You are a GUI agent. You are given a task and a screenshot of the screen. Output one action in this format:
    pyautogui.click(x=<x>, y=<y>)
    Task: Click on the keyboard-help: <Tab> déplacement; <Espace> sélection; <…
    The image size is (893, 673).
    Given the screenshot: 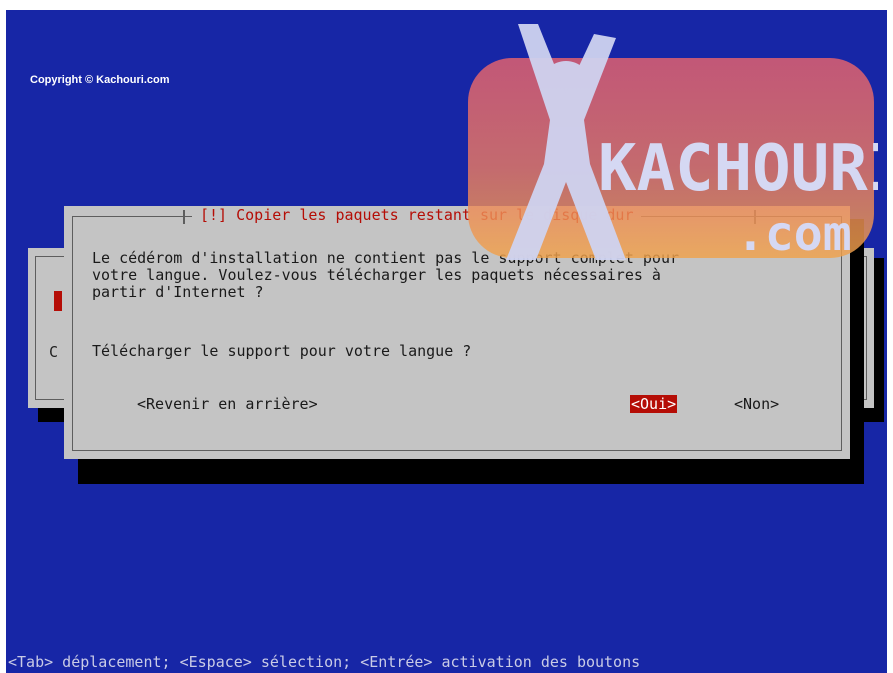 What is the action you would take?
    pyautogui.click(x=324, y=662)
    